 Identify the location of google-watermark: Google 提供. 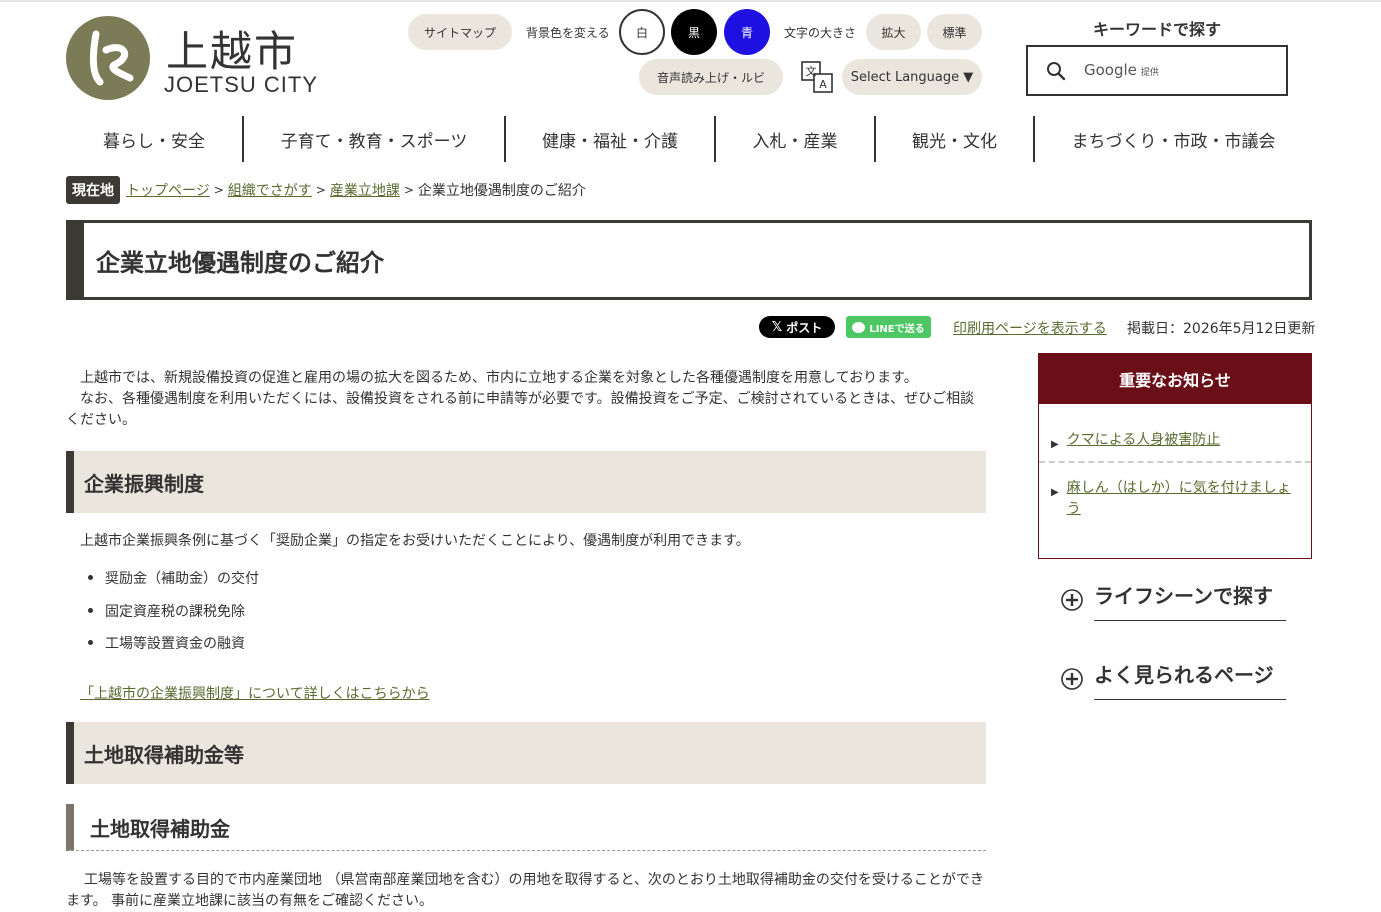
(1121, 70).